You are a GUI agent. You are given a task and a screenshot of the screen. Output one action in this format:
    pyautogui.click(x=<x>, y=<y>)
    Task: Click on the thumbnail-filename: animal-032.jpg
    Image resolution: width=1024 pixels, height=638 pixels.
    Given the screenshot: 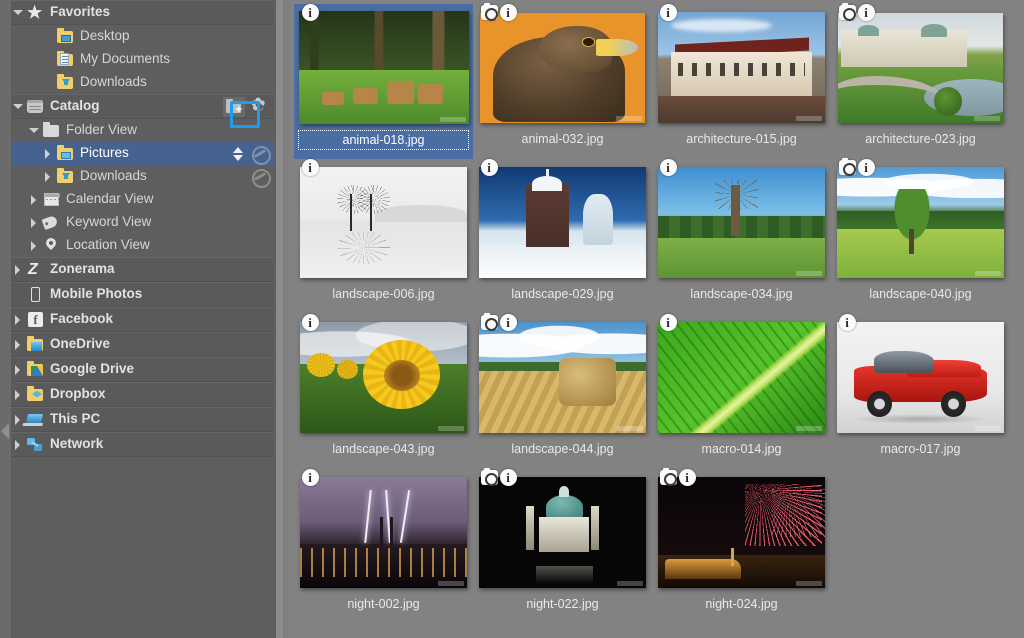 What is the action you would take?
    pyautogui.click(x=562, y=140)
    